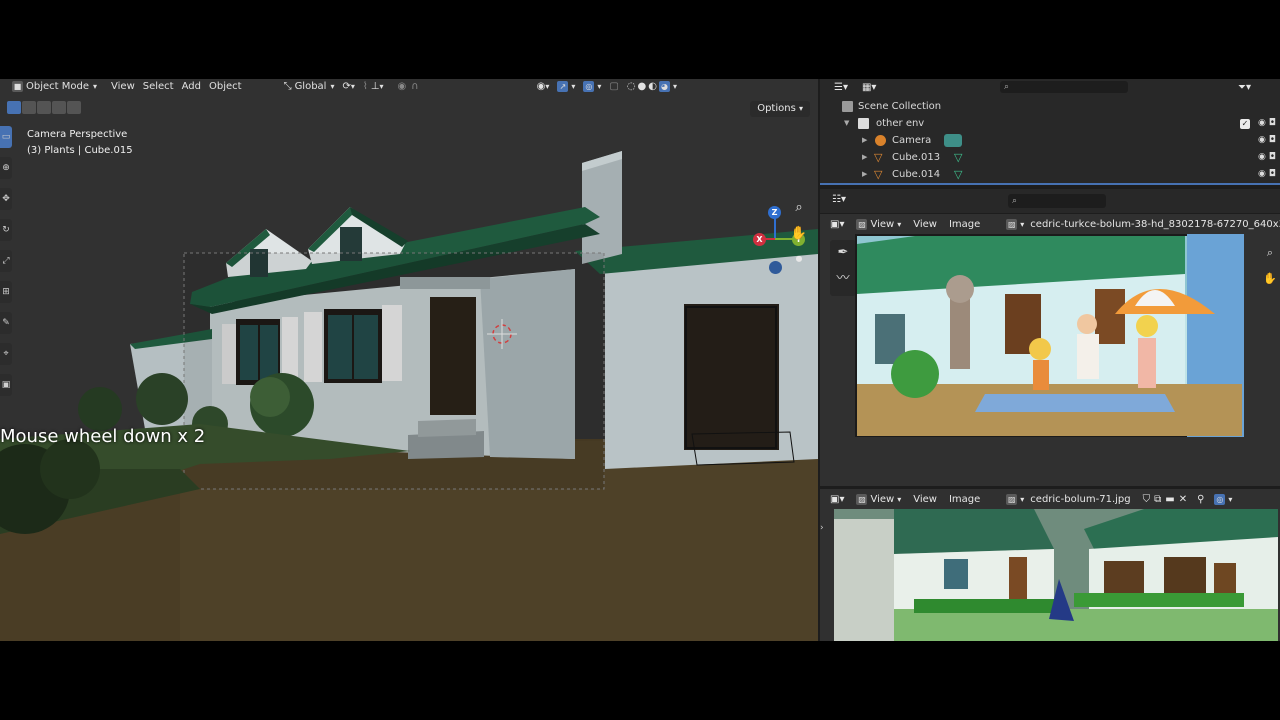 Image resolution: width=1280 pixels, height=720 pixels. What do you see at coordinates (613, 86) in the screenshot?
I see `xray-toggle: ▢` at bounding box center [613, 86].